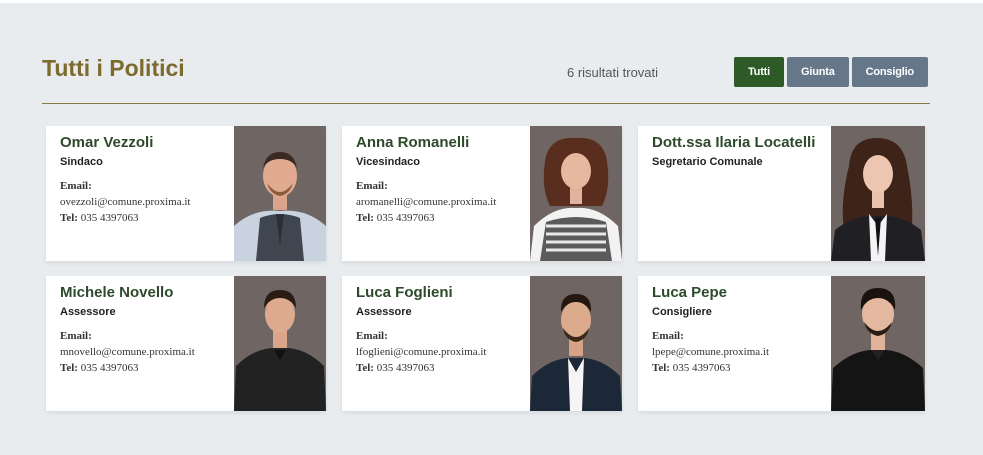 The image size is (983, 455). What do you see at coordinates (737, 293) in the screenshot?
I see `person-name: Luca Pepe` at bounding box center [737, 293].